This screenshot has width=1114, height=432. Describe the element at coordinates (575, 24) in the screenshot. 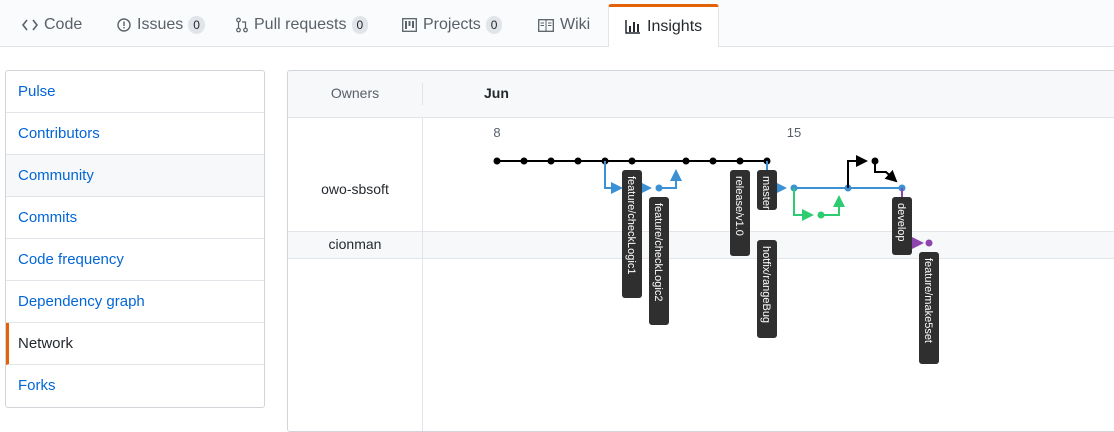

I see `tab-wiki-label: Wiki` at that location.